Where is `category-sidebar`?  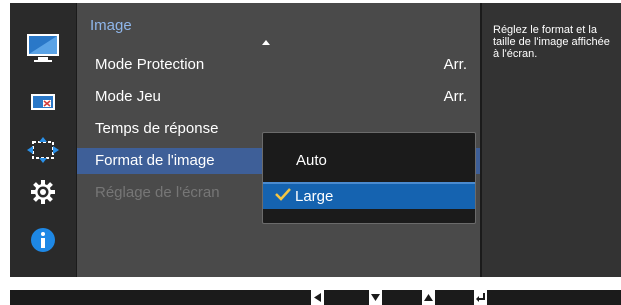
category-sidebar is located at coordinates (43, 140).